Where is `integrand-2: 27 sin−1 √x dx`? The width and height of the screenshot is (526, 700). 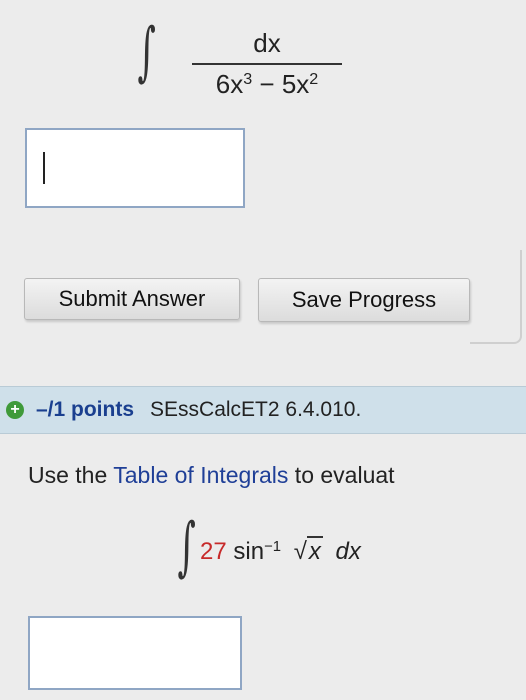 integrand-2: 27 sin−1 √x dx is located at coordinates (280, 550).